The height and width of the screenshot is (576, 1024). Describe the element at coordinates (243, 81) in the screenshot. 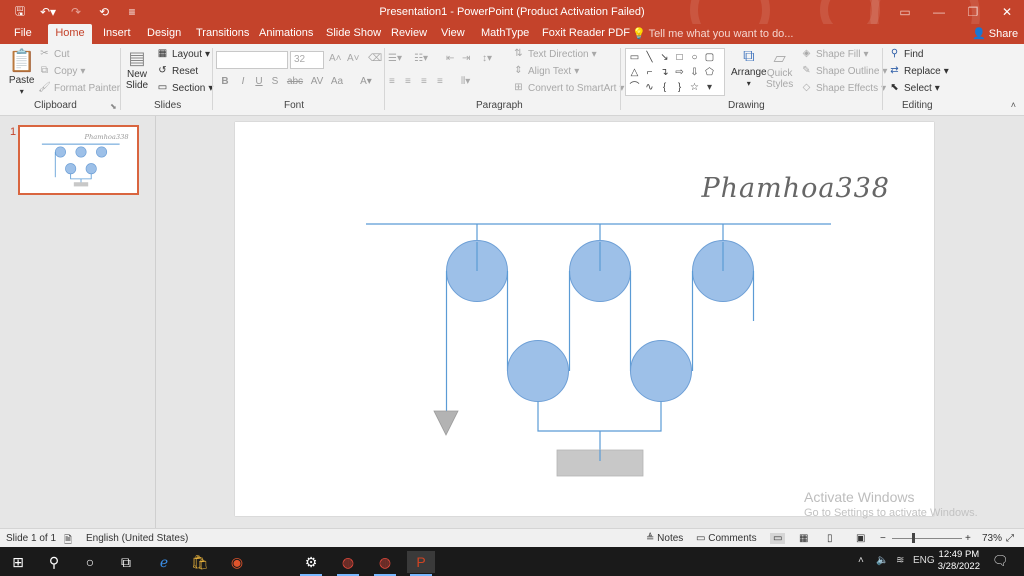

I see `italic-icon: I` at that location.